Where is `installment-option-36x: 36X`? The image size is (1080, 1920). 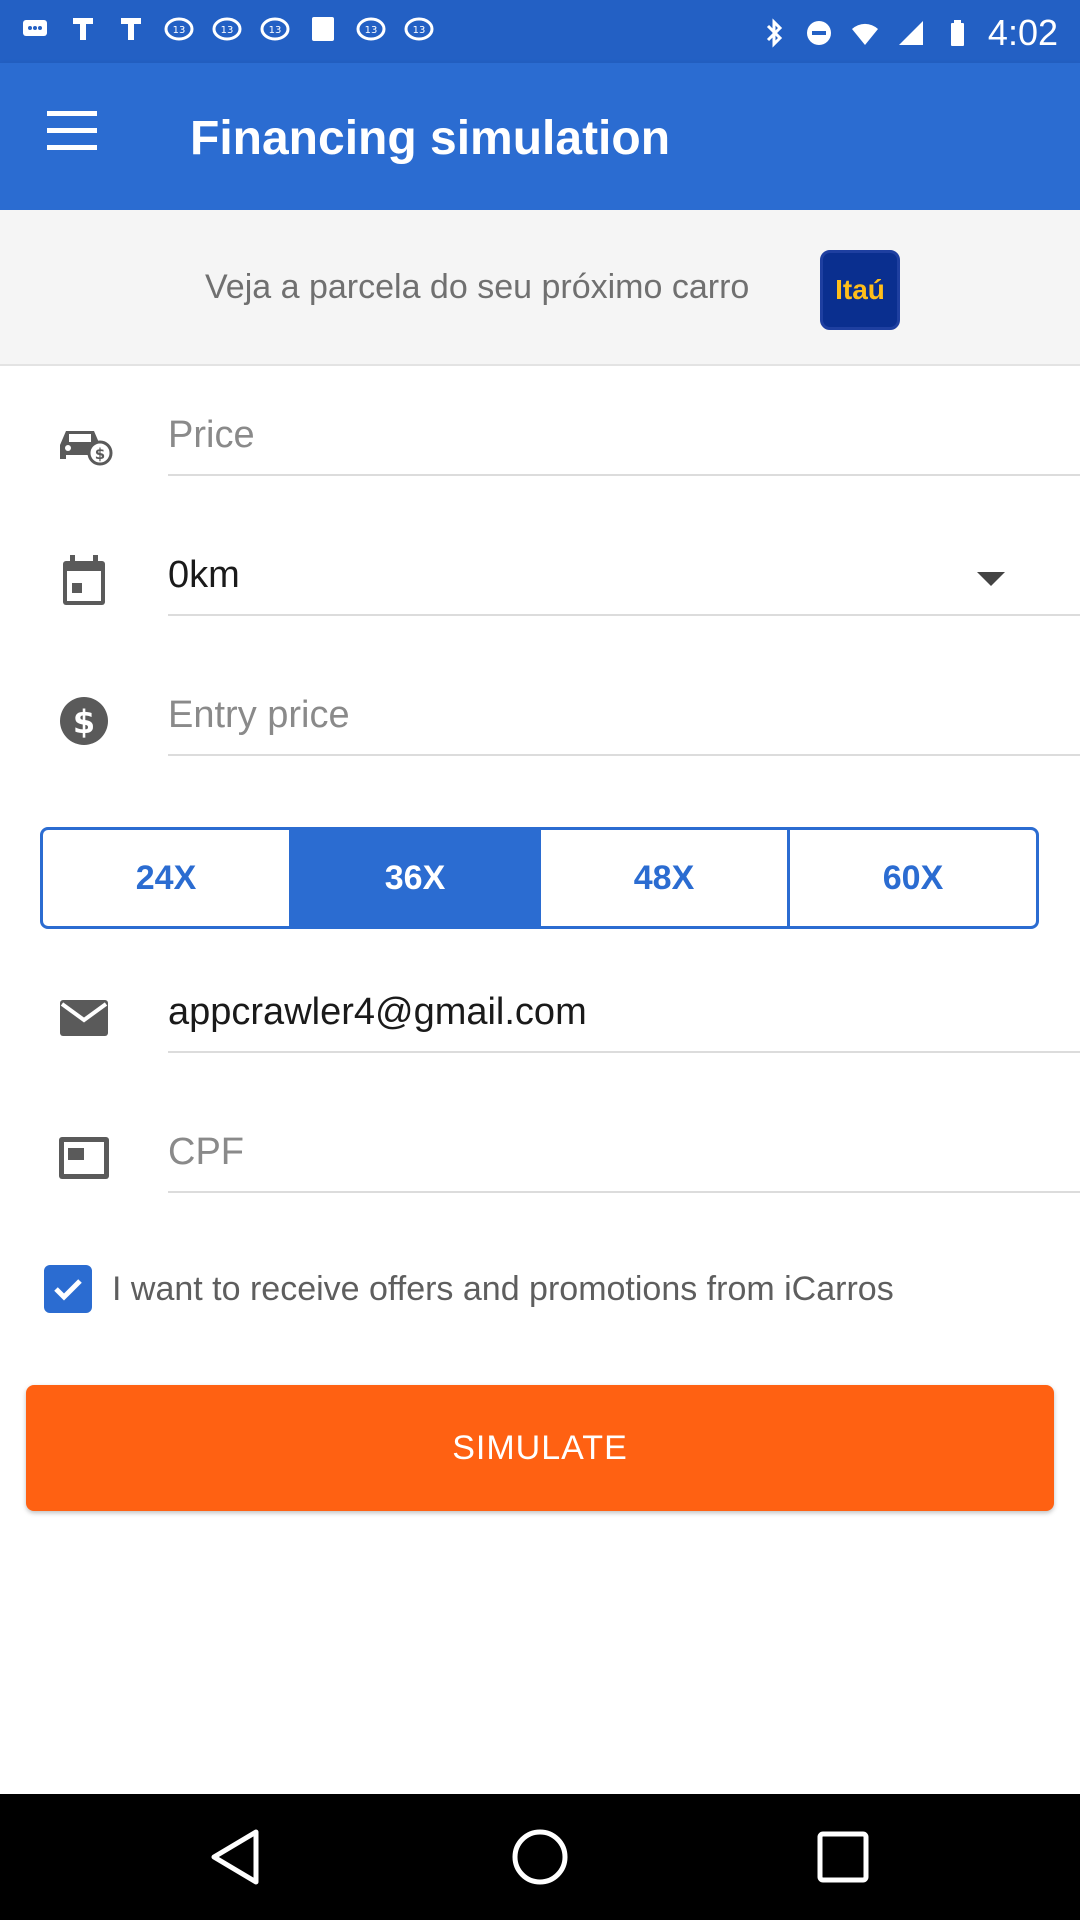
installment-option-36x: 36X is located at coordinates (416, 878).